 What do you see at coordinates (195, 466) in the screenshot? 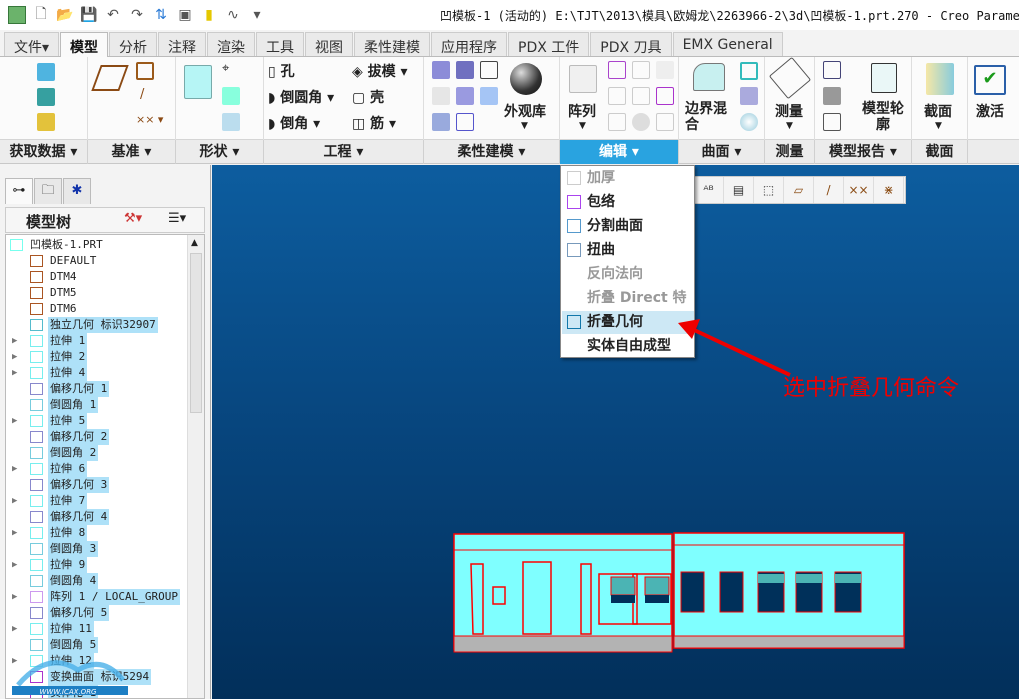
I see `tree-scrollbar: ▲` at bounding box center [195, 466].